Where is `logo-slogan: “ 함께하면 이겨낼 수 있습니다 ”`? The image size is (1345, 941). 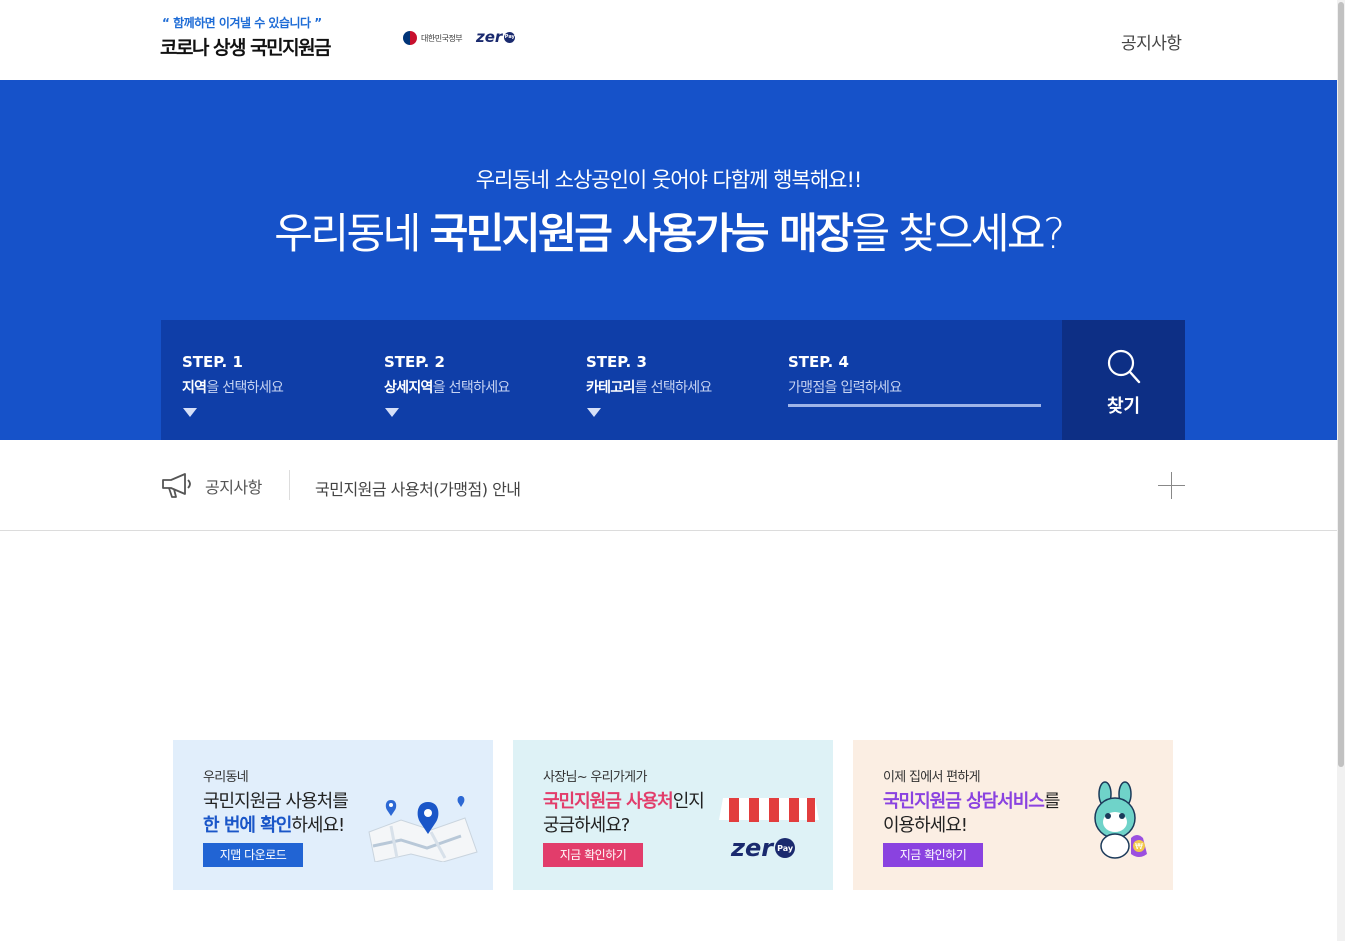 logo-slogan: “ 함께하면 이겨낼 수 있습니다 ” is located at coordinates (242, 23).